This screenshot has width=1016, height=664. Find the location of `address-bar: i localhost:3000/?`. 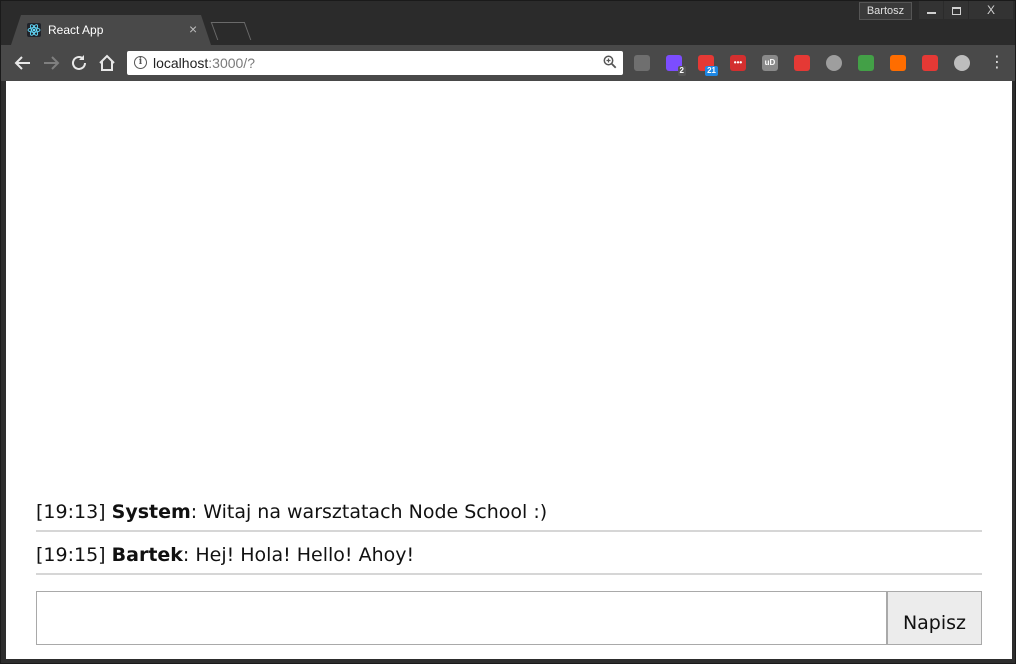

address-bar: i localhost:3000/? is located at coordinates (375, 63).